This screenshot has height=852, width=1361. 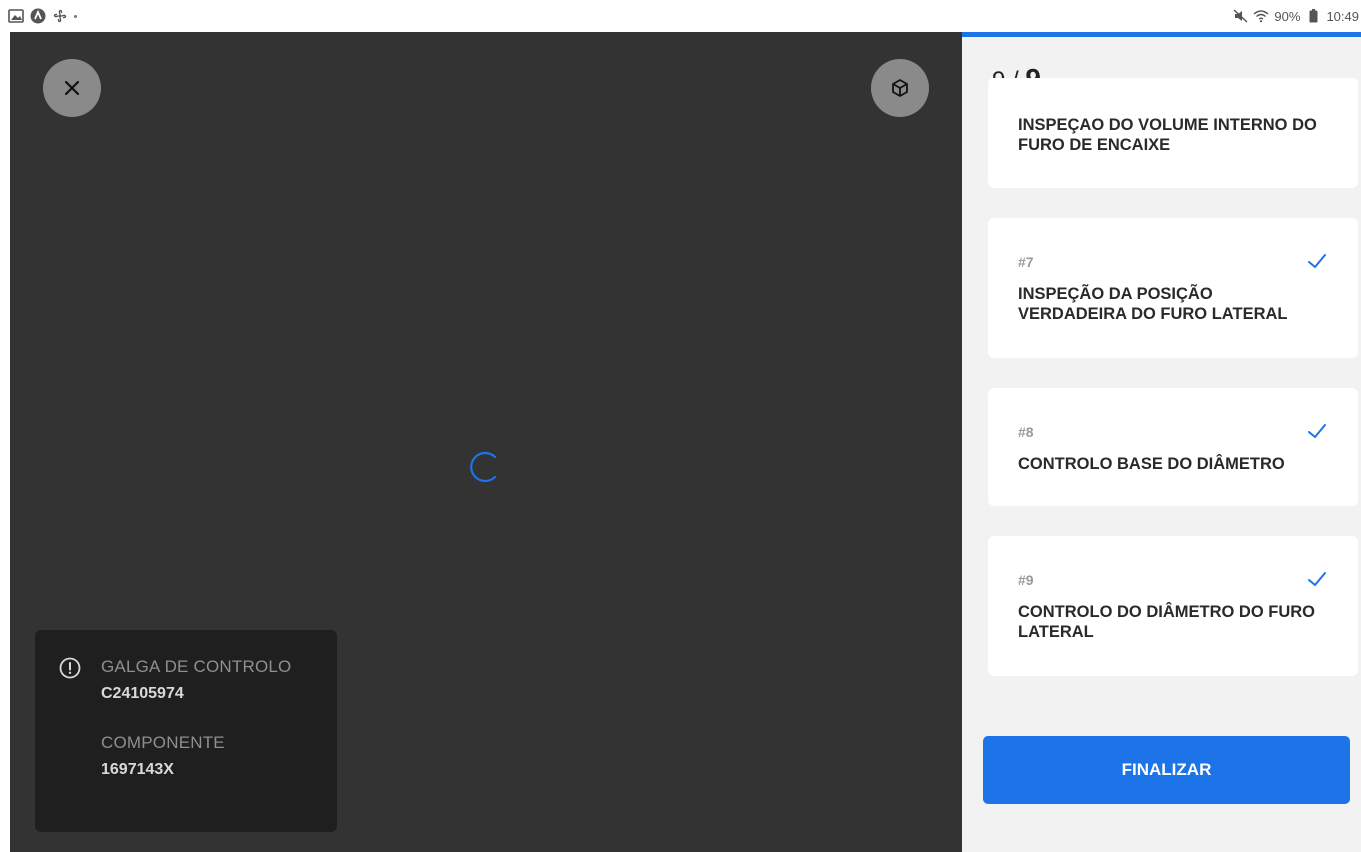 I want to click on close-icon, so click(x=72, y=88).